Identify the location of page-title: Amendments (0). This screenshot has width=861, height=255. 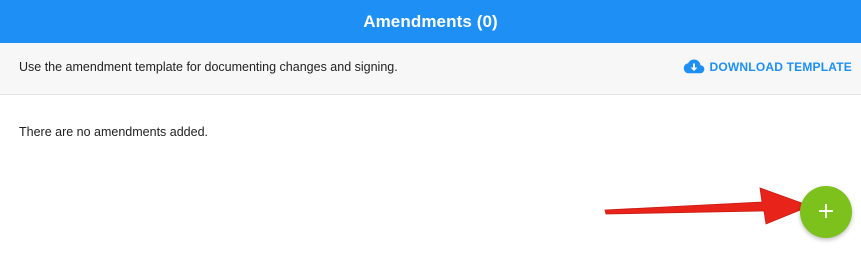
(430, 21).